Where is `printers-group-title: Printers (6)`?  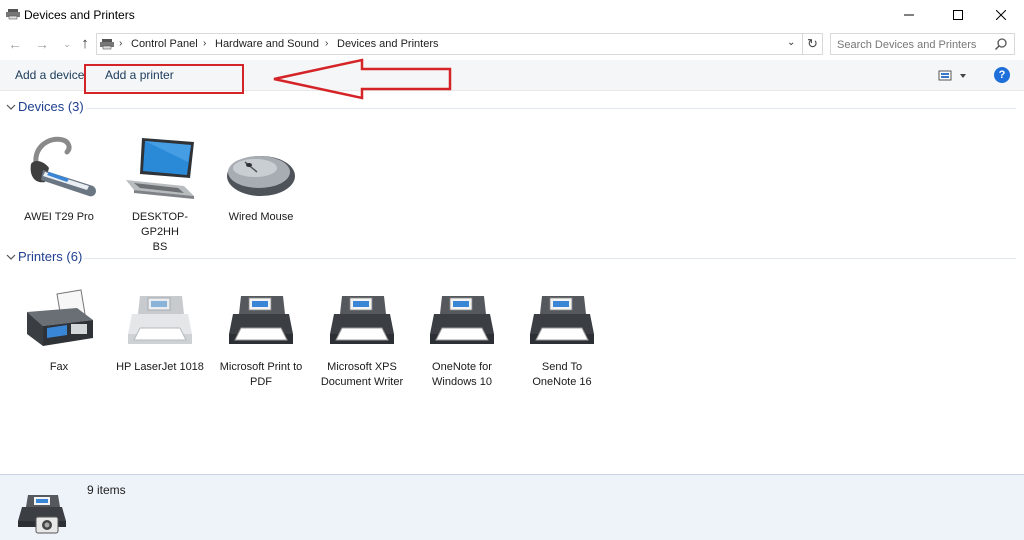
printers-group-title: Printers (6) is located at coordinates (50, 256).